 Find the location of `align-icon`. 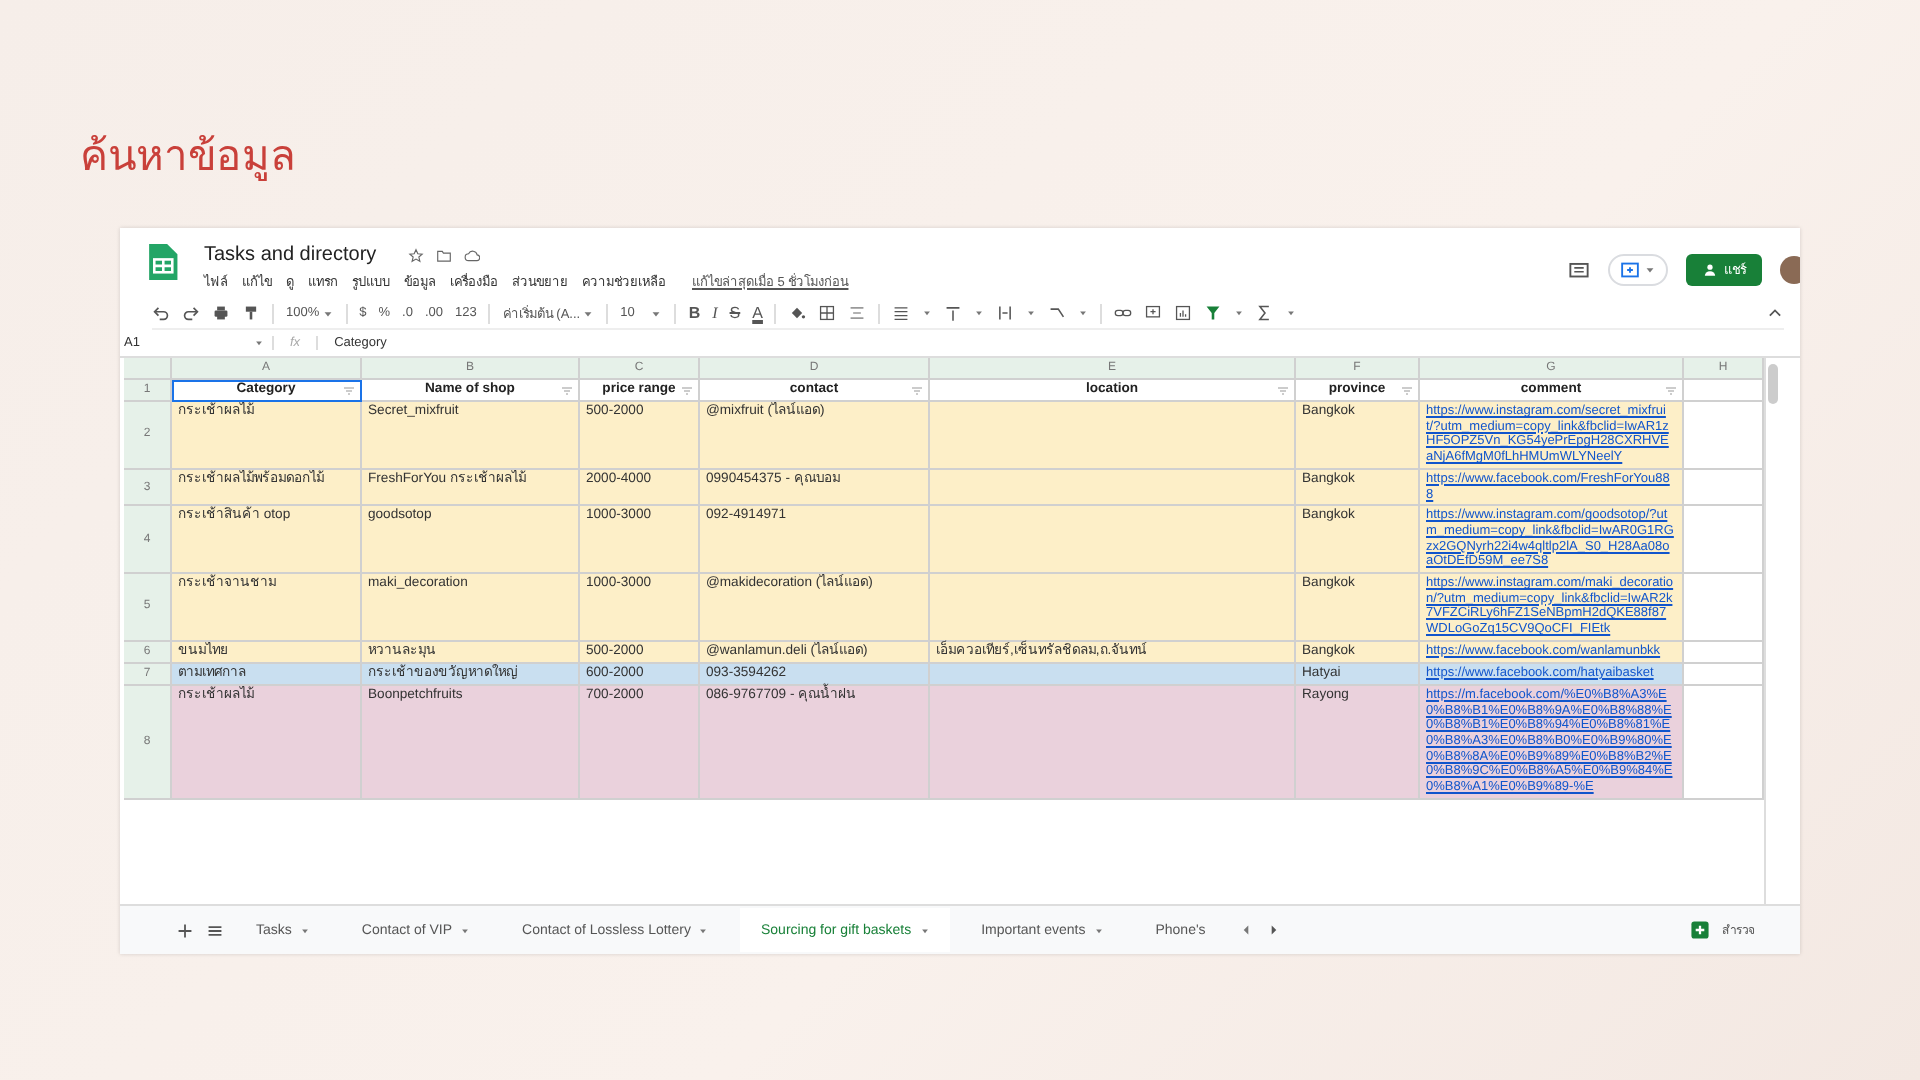

align-icon is located at coordinates (901, 313).